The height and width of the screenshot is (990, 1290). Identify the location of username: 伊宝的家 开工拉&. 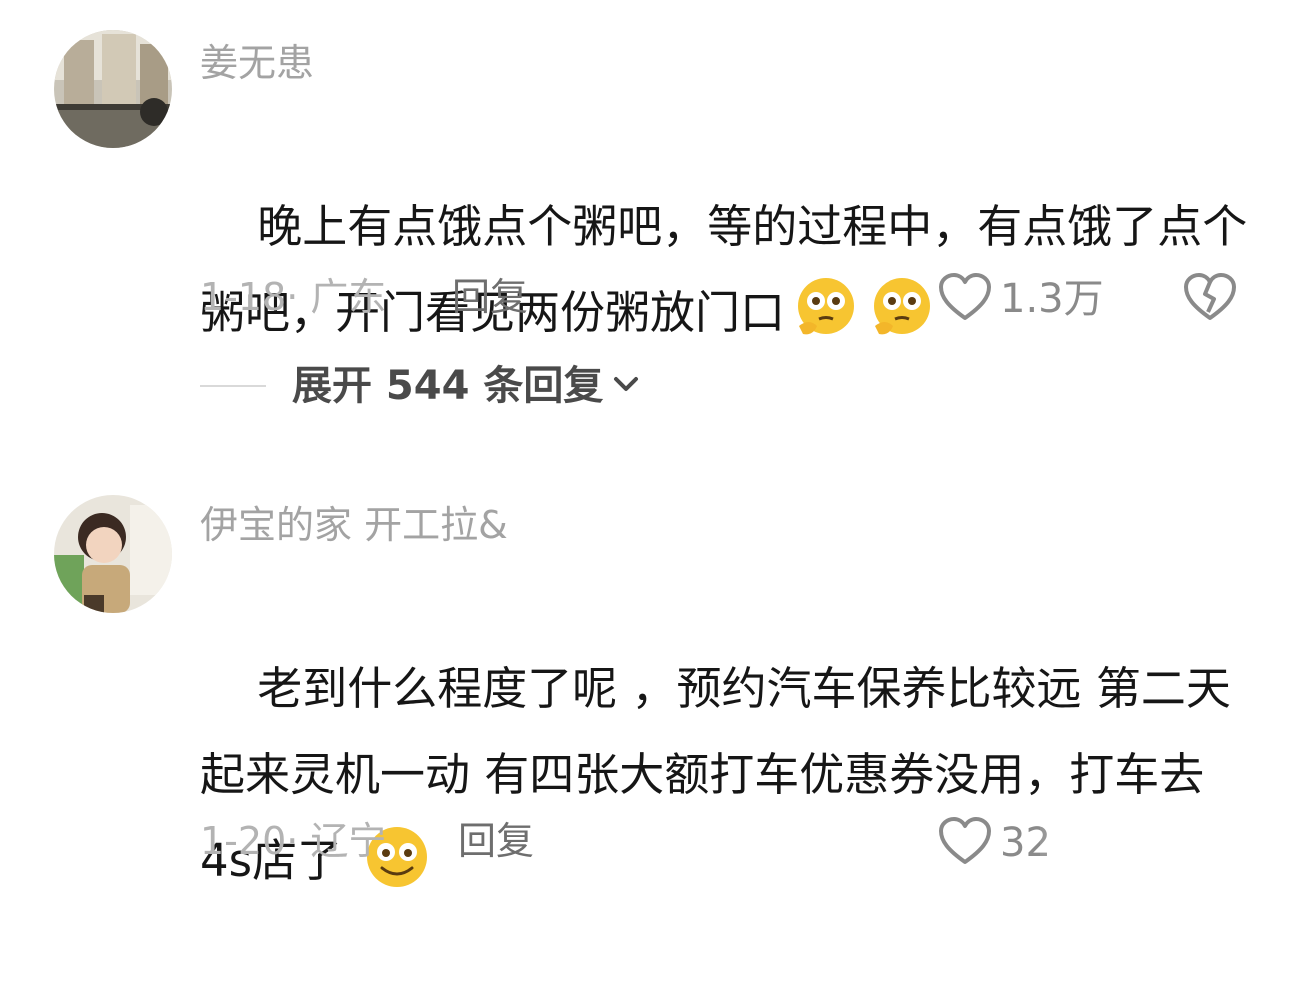
(354, 525).